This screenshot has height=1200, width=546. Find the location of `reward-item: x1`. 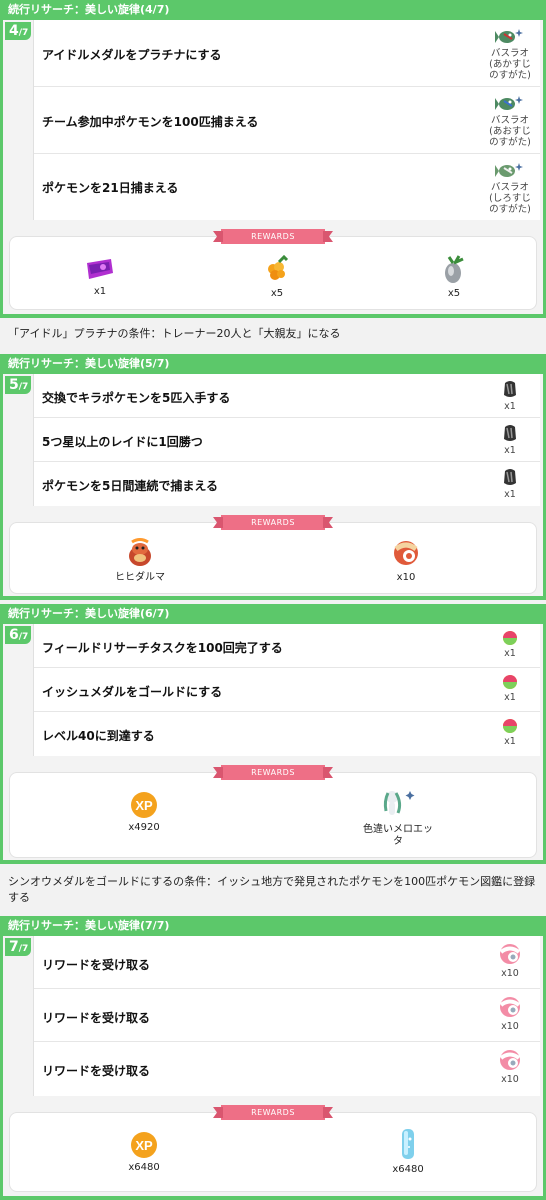

reward-item: x1 is located at coordinates (100, 276).